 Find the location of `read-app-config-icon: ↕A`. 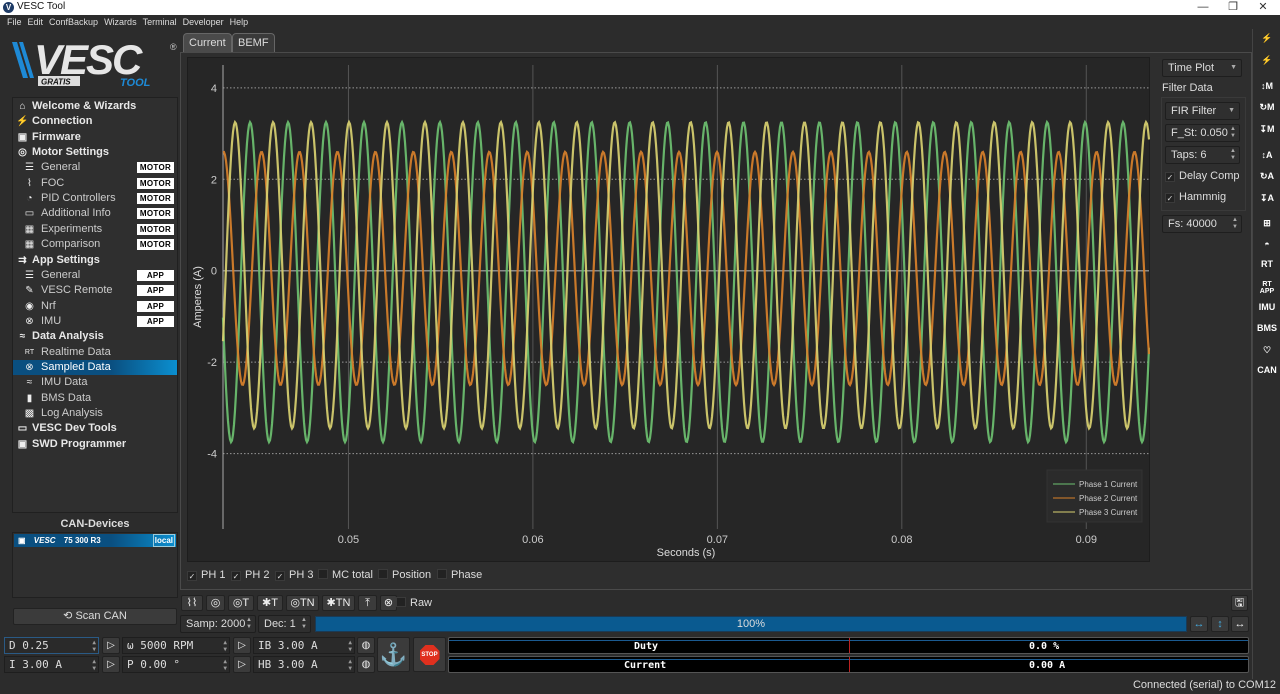

read-app-config-icon: ↕A is located at coordinates (1267, 155).